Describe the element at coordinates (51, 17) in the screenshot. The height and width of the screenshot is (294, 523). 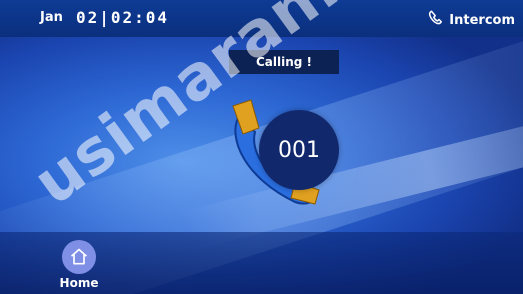
I see `date-month: Jan` at that location.